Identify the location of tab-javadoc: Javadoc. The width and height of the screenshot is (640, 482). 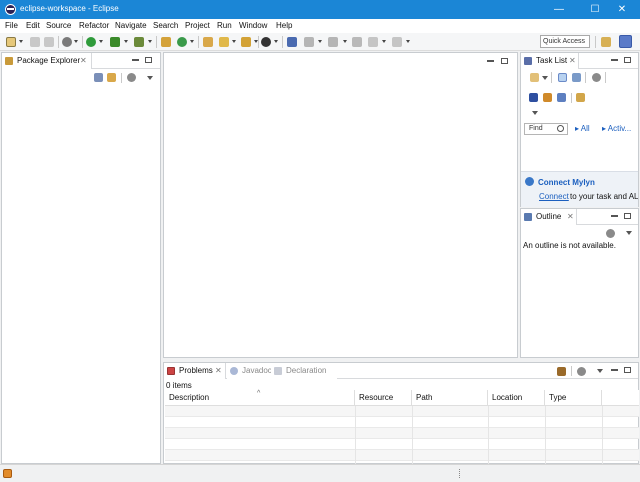
(249, 371).